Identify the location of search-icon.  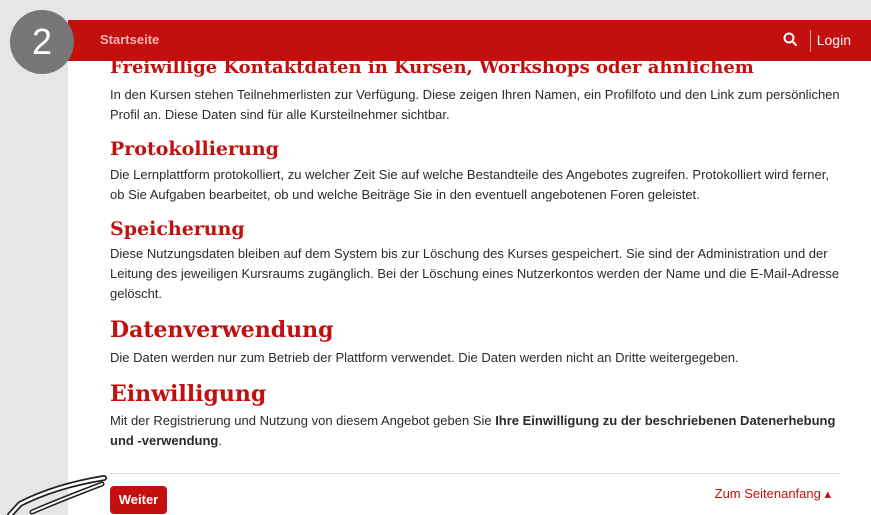
(791, 40).